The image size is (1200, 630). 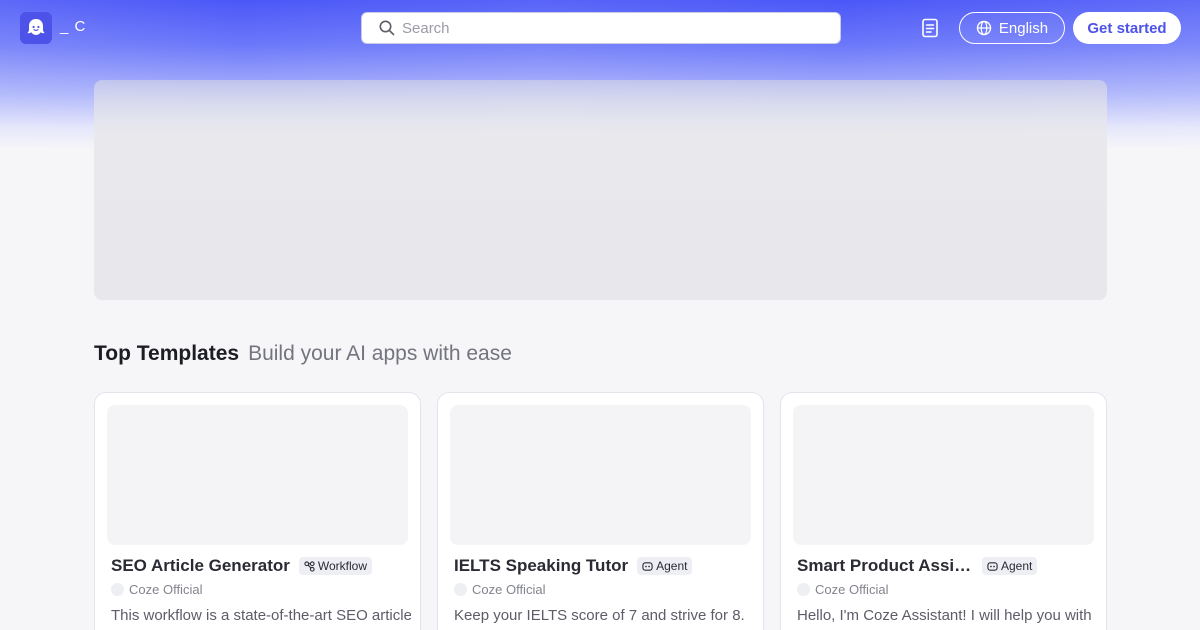 I want to click on logo-text: _ C, so click(x=73, y=26).